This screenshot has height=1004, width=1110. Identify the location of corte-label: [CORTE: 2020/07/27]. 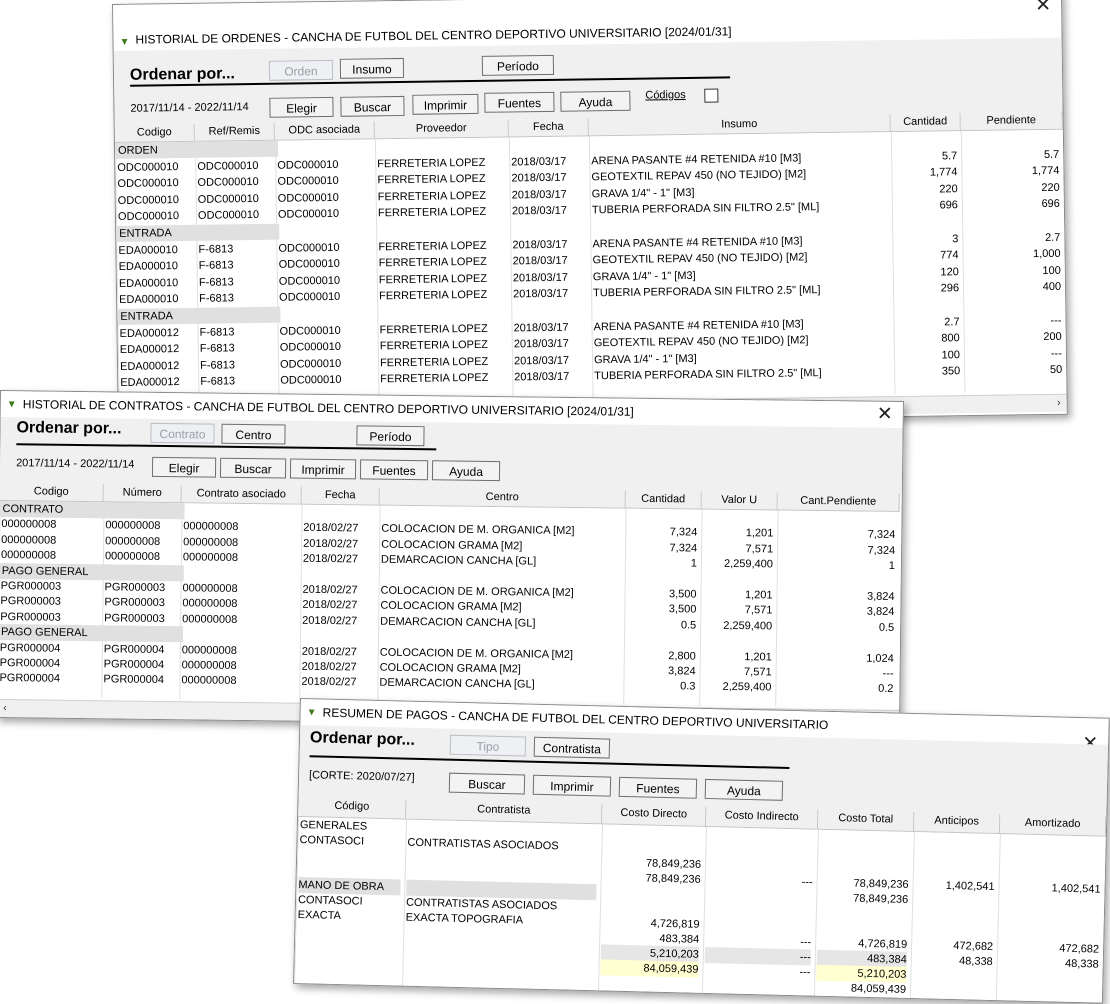
(361, 776).